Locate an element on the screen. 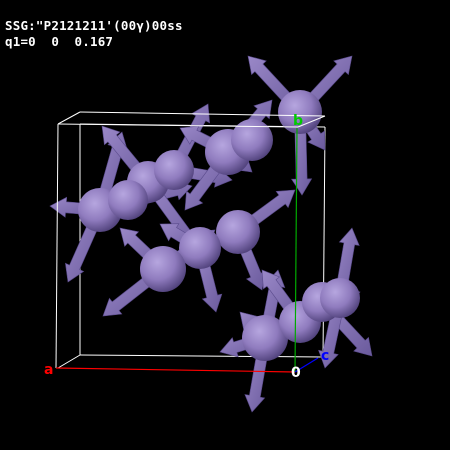  origin-label: 0 is located at coordinates (296, 373).